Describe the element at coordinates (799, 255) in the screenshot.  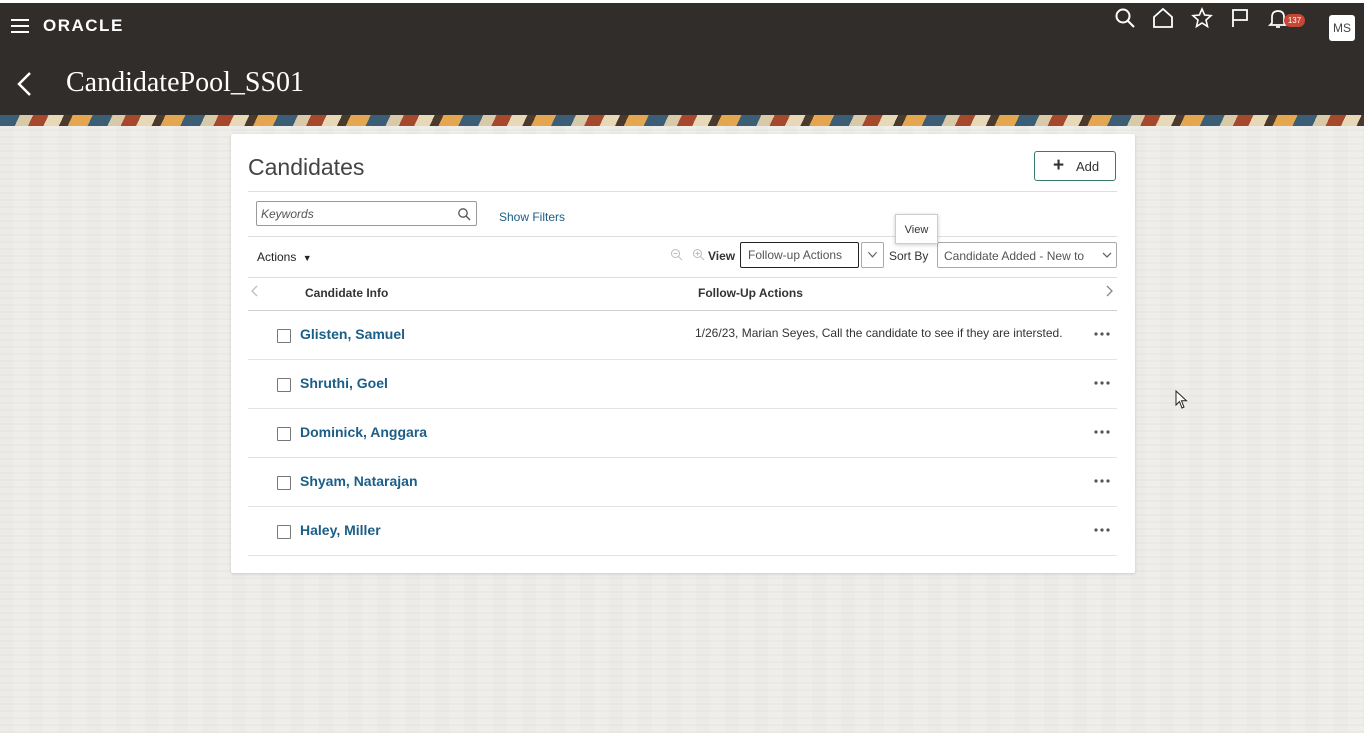
I see `view-select: Follow-up Actions` at that location.